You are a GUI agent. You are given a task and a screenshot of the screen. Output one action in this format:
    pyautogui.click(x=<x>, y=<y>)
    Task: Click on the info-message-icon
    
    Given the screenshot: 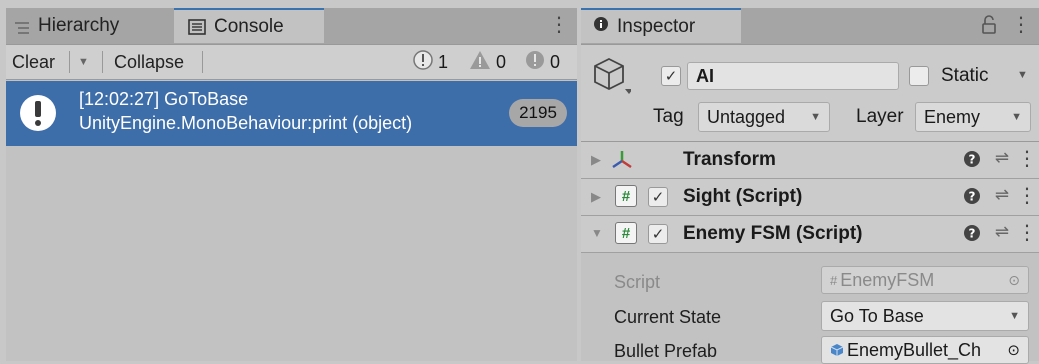 What is the action you would take?
    pyautogui.click(x=38, y=115)
    